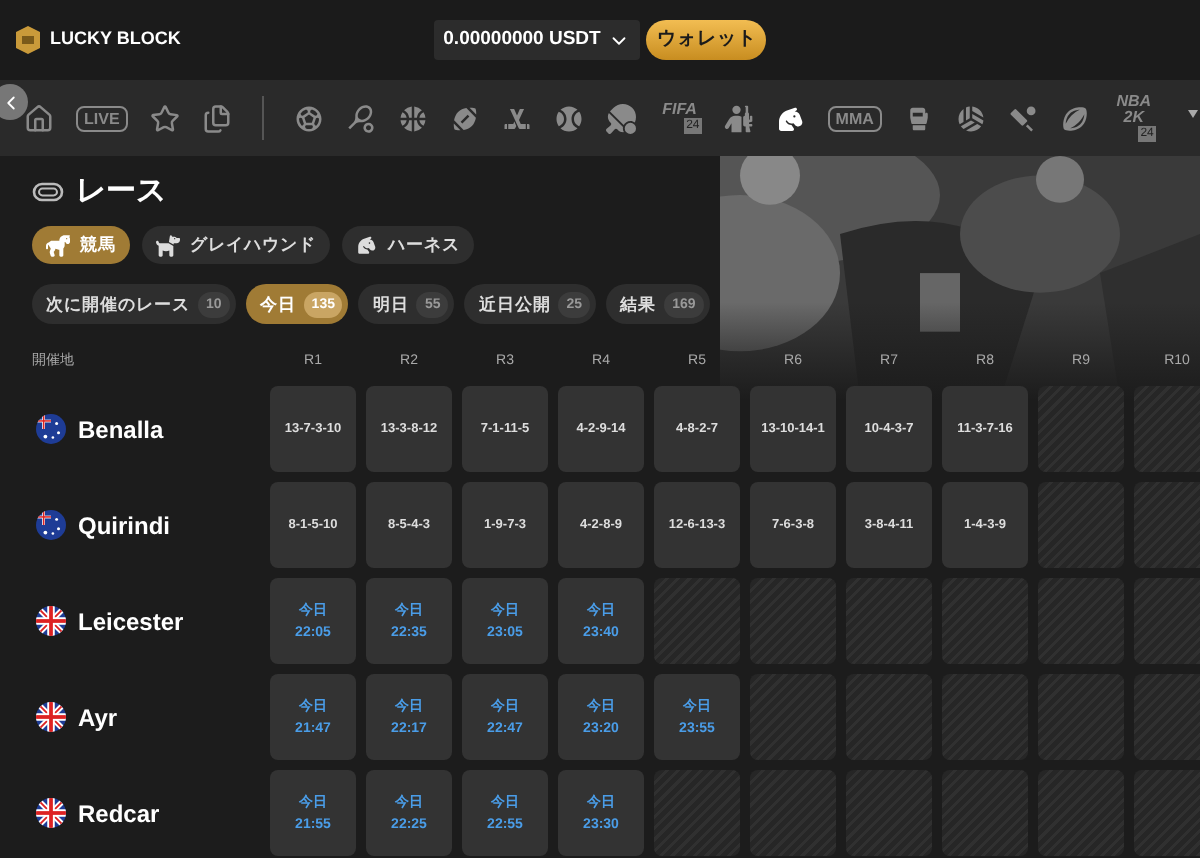 Image resolution: width=1200 pixels, height=858 pixels. Describe the element at coordinates (58, 245) in the screenshot. I see `horse-icon` at that location.